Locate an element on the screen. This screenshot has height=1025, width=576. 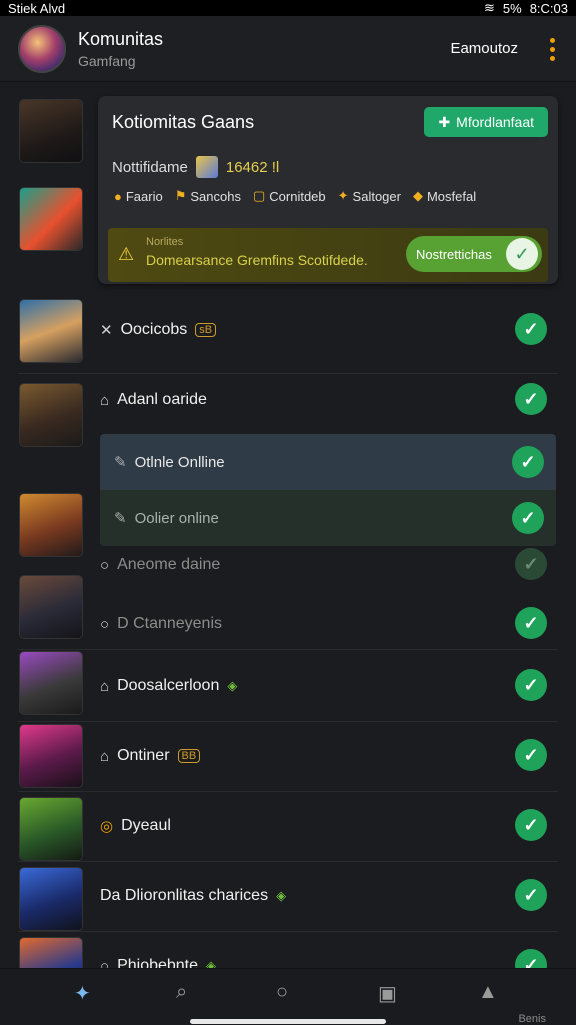
clock-text: 8:C:03 is located at coordinates (548, 8).